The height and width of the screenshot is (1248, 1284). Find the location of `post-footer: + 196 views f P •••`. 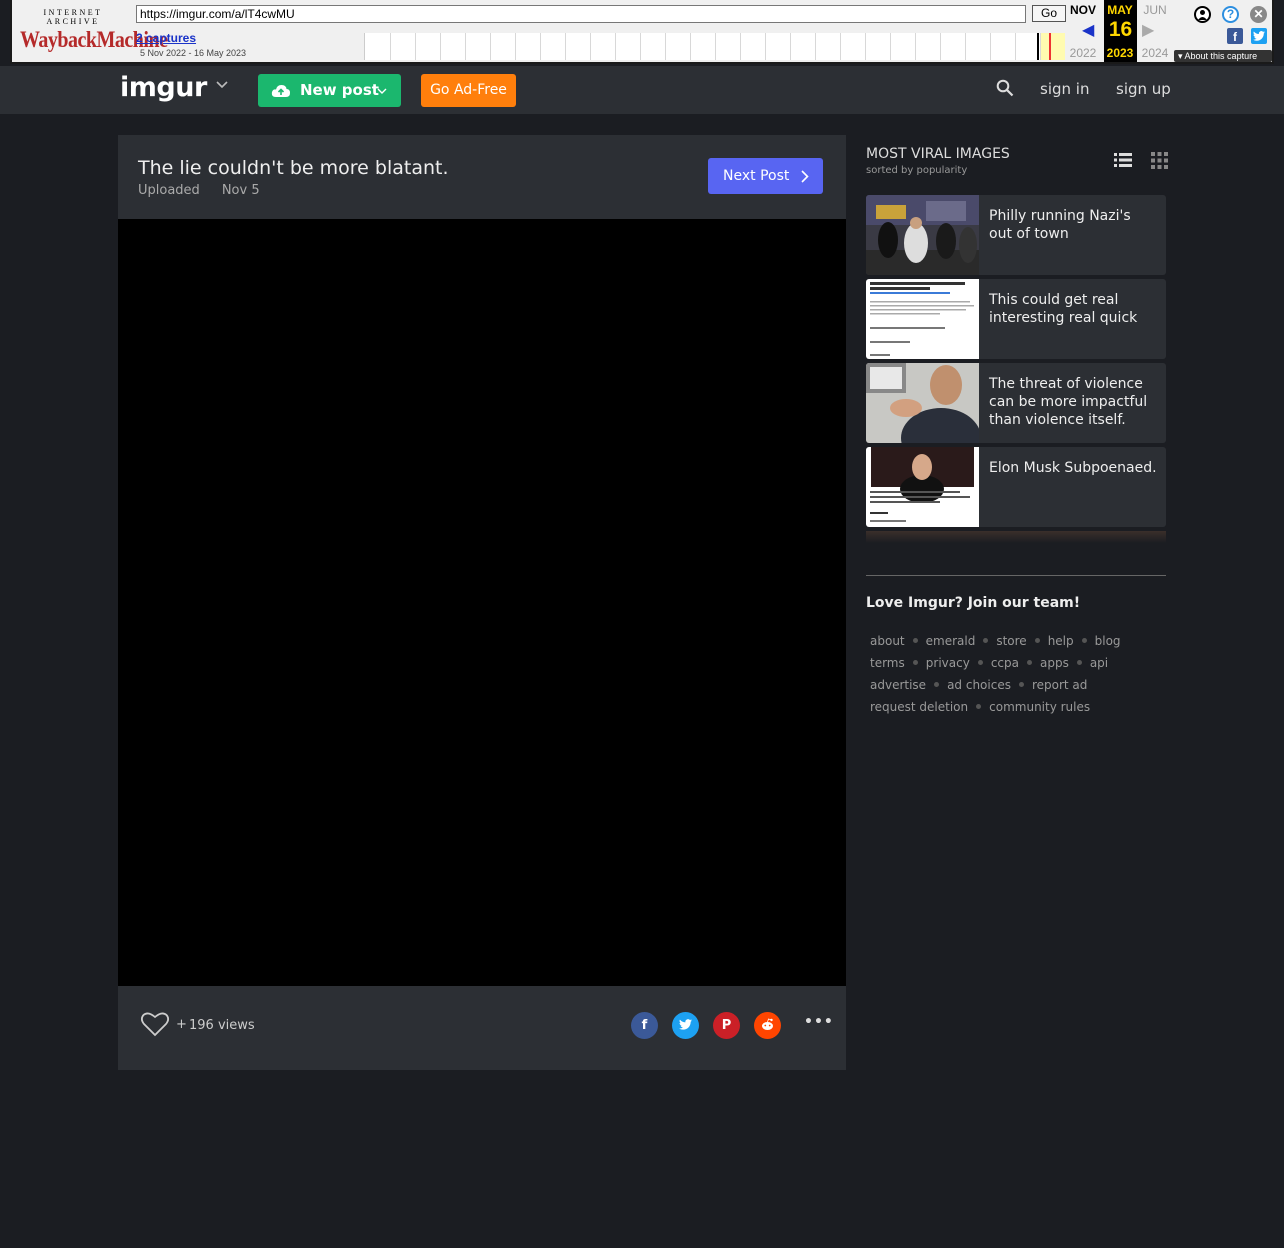

post-footer: + 196 views f P ••• is located at coordinates (482, 1028).